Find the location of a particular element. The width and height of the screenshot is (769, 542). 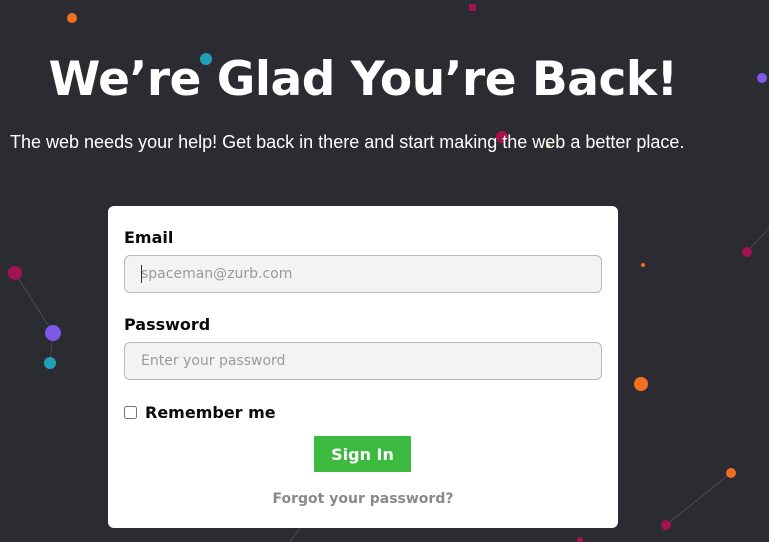

password-label: Password is located at coordinates (167, 324).